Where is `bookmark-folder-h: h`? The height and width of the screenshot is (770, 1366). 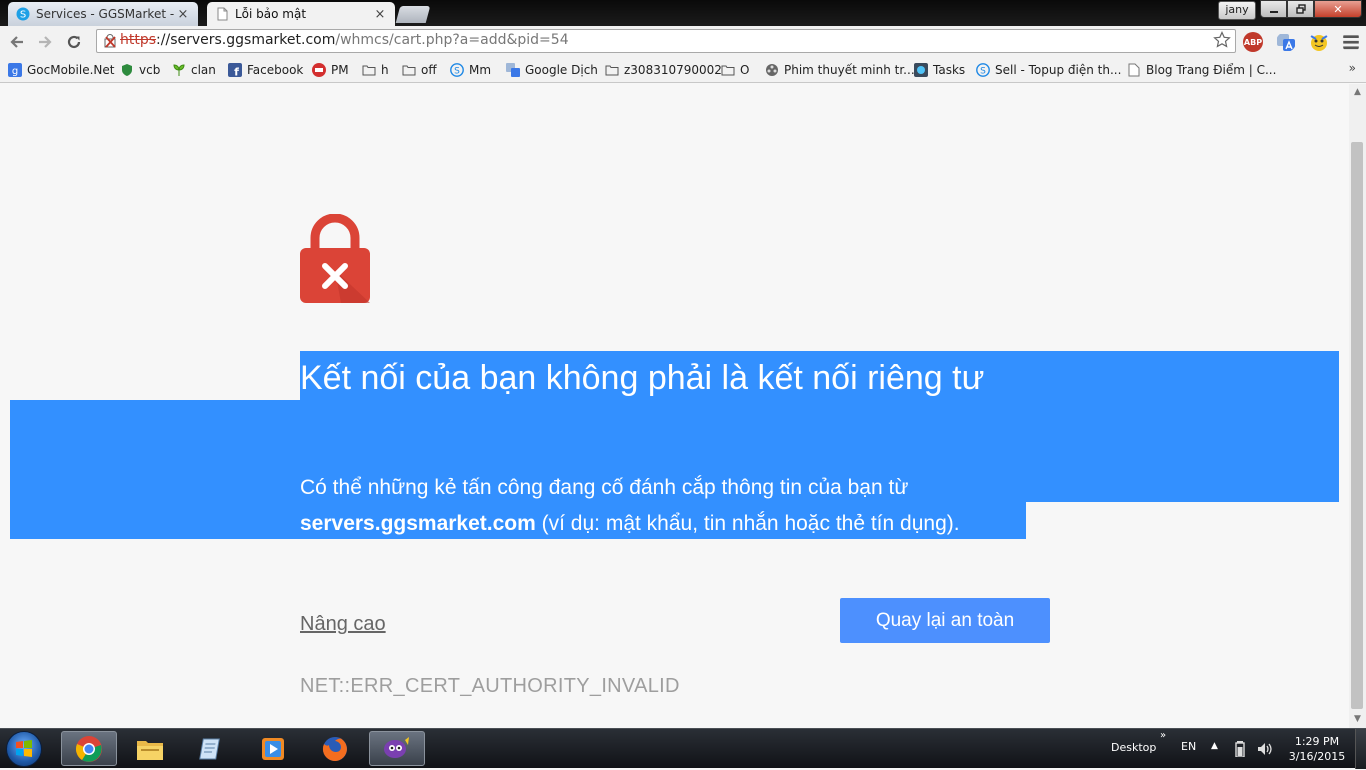 bookmark-folder-h: h is located at coordinates (375, 70).